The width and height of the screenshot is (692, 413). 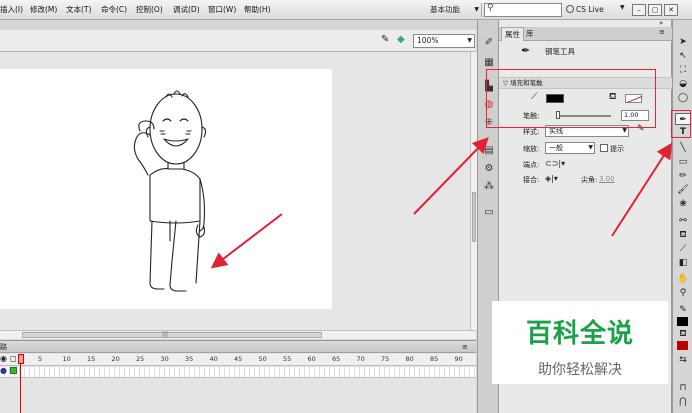 I want to click on watermark-title: 百科全说, so click(x=579, y=334).